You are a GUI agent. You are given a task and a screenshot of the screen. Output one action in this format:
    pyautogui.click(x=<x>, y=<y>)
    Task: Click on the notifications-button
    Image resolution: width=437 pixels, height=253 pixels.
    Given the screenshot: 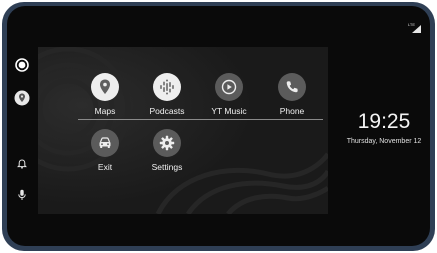 What is the action you would take?
    pyautogui.click(x=22, y=164)
    